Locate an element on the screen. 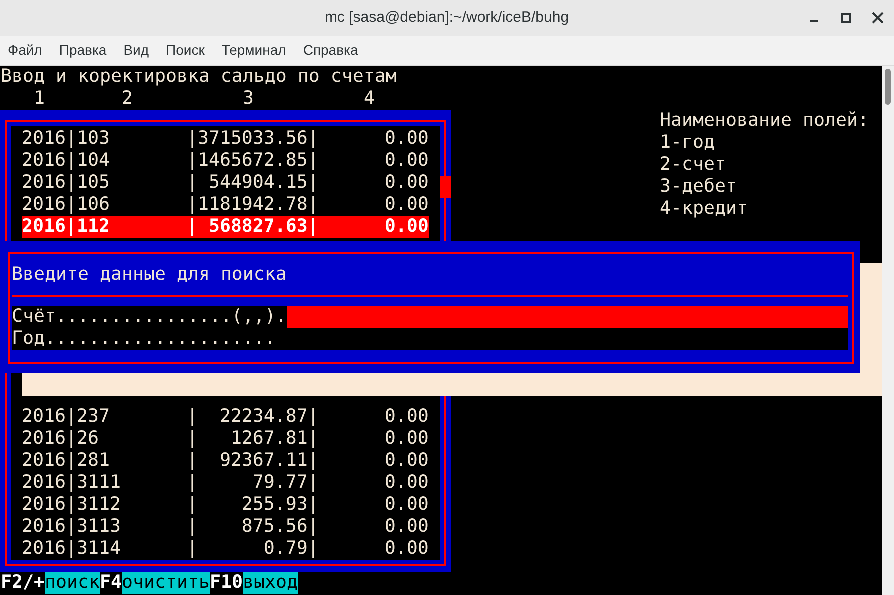 The height and width of the screenshot is (595, 894). input-field is located at coordinates (567, 317).